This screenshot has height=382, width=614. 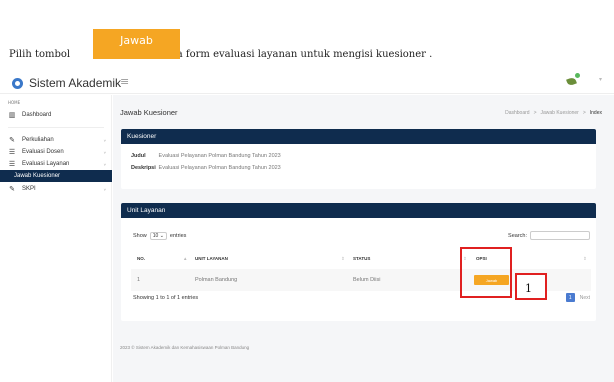 I want to click on sidebar-item-label: SKPI, so click(x=29, y=189).